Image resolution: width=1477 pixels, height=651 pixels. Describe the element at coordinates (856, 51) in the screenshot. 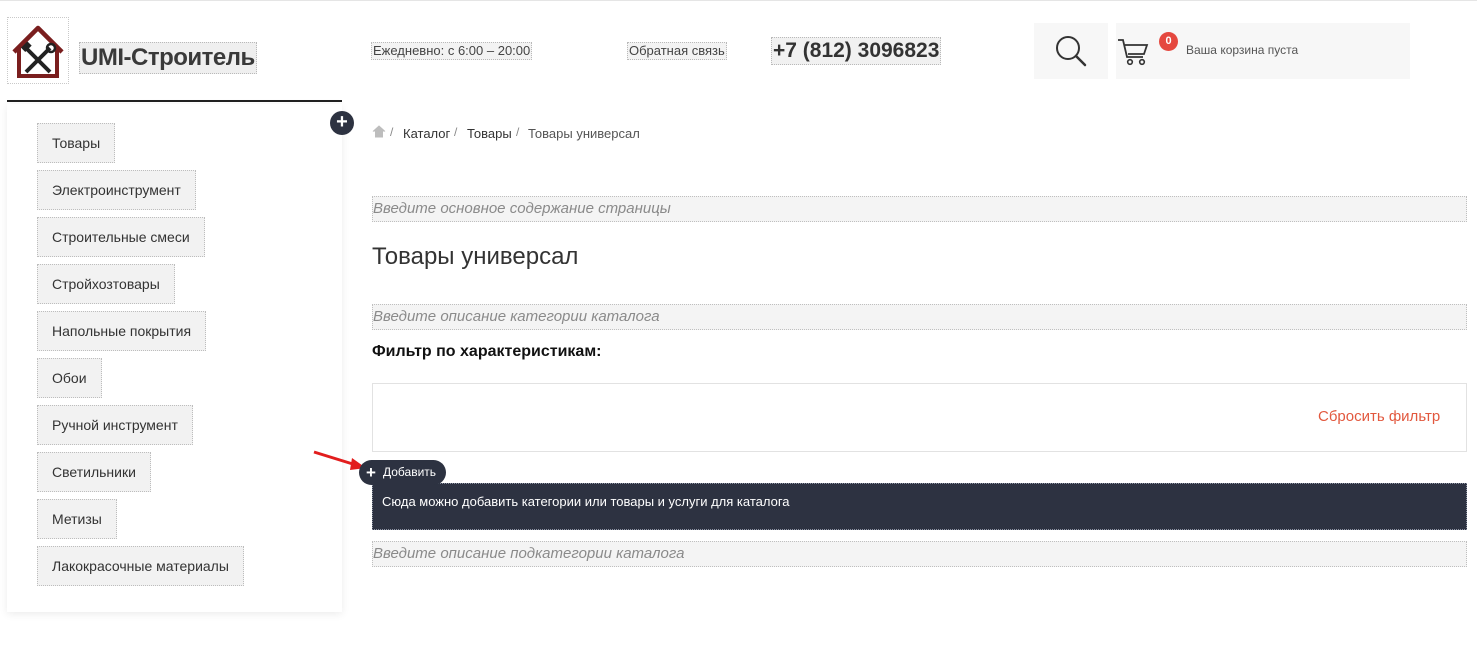

I see `phone-number: +7 (812) 3096823` at that location.